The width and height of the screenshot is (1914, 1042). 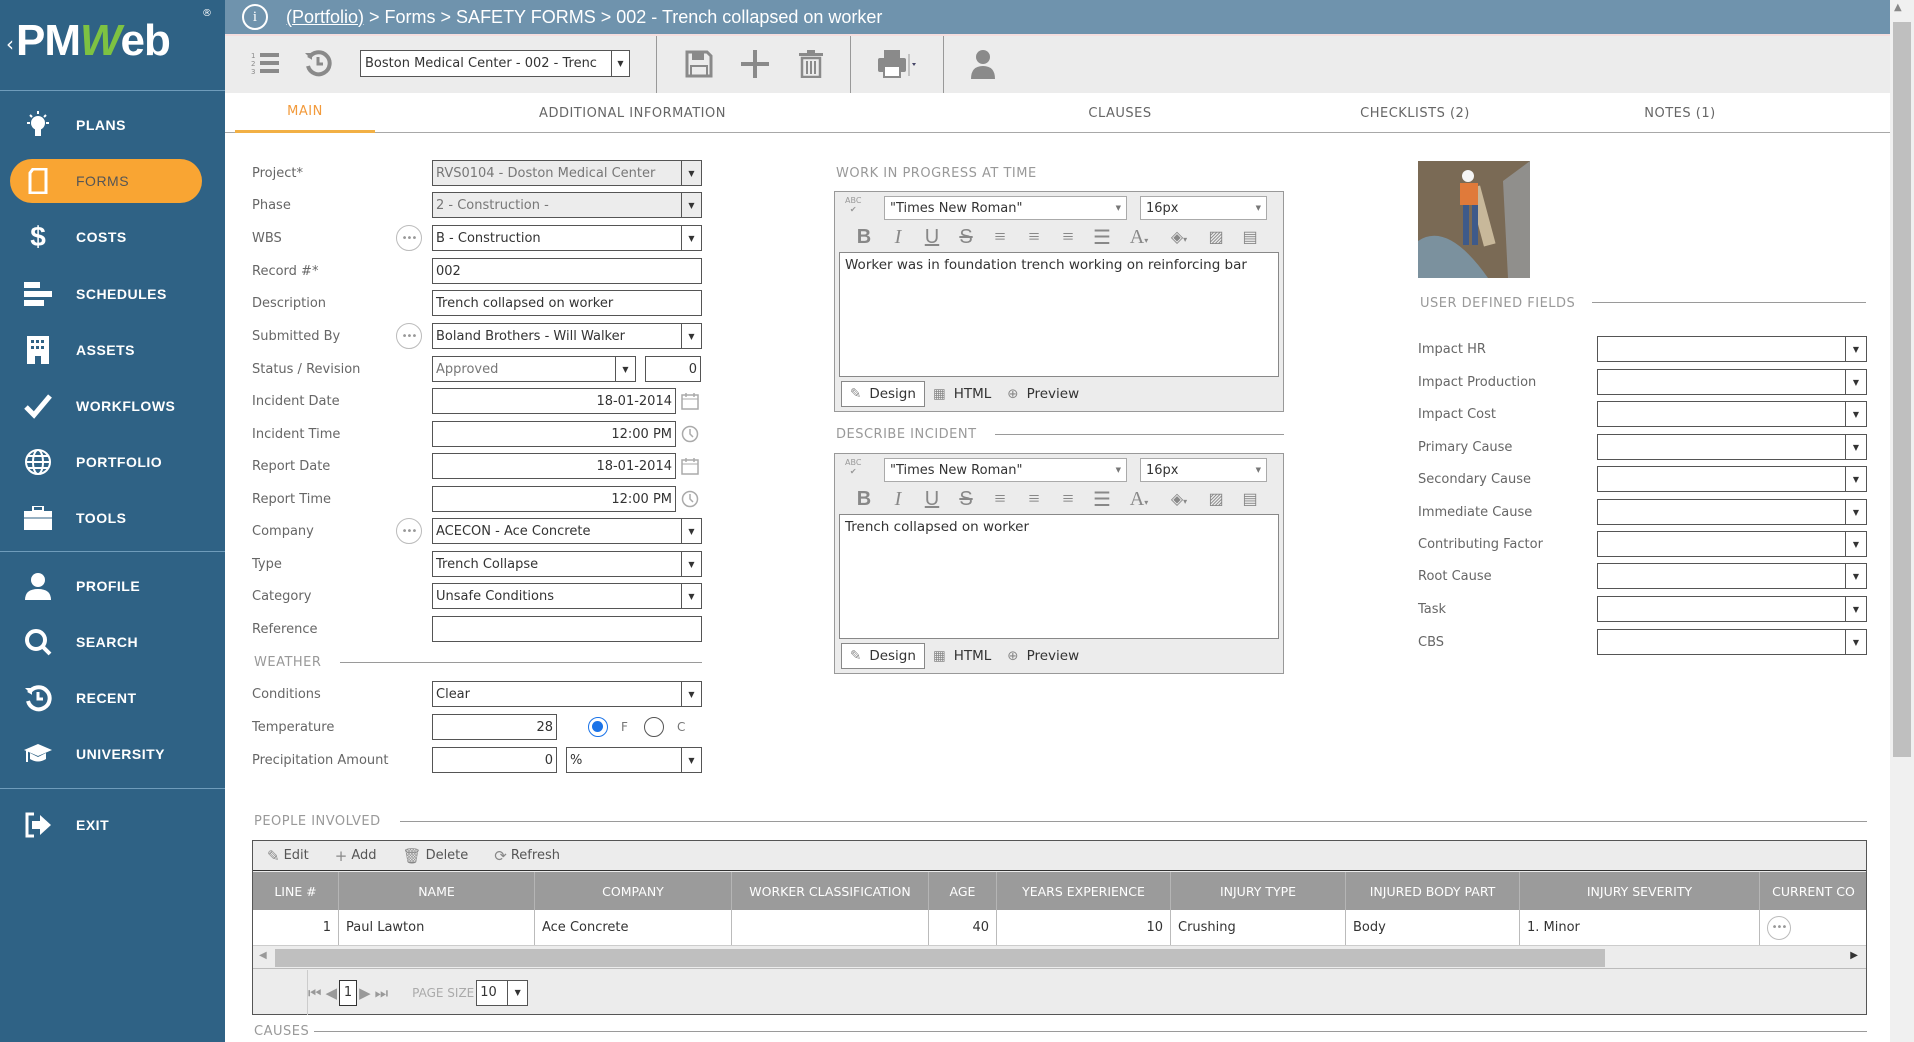 I want to click on submitted-by-lookup-button: •••, so click(x=409, y=336).